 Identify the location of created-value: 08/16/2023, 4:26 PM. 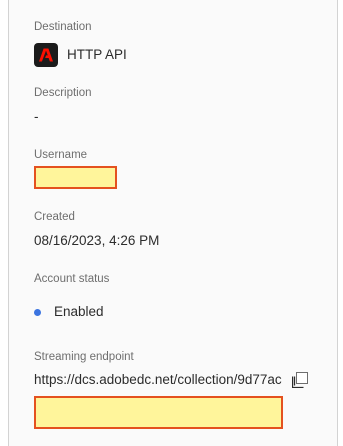
(97, 240).